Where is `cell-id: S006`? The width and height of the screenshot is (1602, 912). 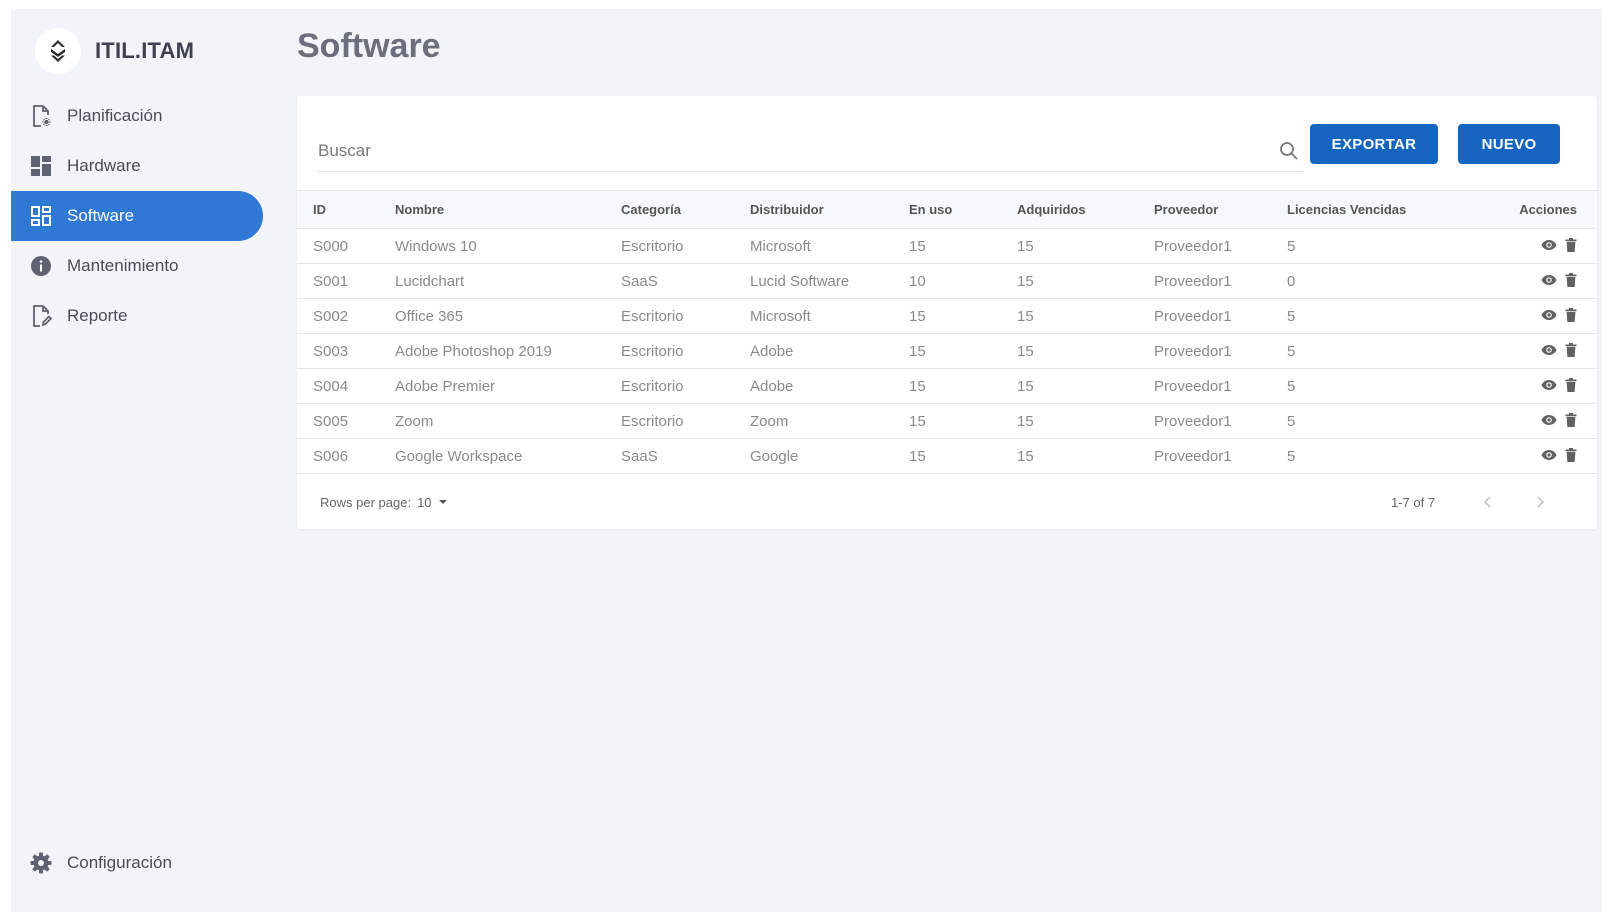 cell-id: S006 is located at coordinates (331, 456).